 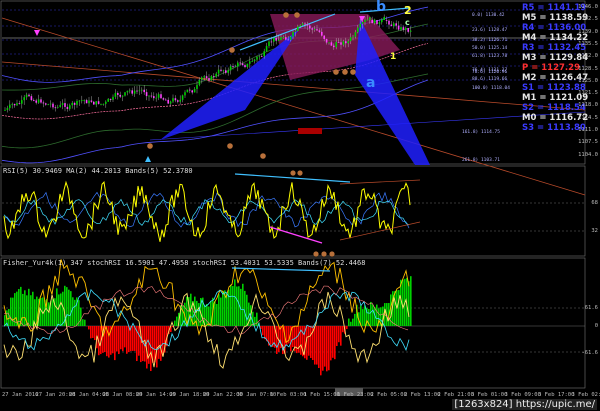 What do you see at coordinates (407, 22) in the screenshot?
I see `wave-label-c: c` at bounding box center [407, 22].